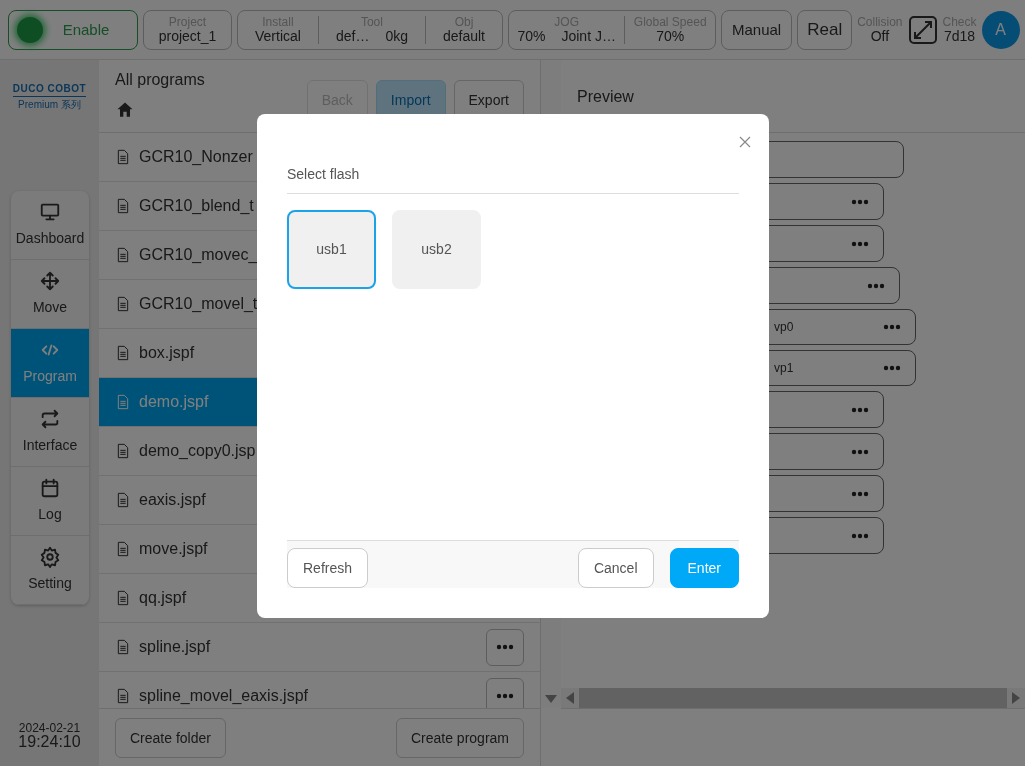  What do you see at coordinates (49, 105) in the screenshot?
I see `logo-subtitle: Premium 系列` at bounding box center [49, 105].